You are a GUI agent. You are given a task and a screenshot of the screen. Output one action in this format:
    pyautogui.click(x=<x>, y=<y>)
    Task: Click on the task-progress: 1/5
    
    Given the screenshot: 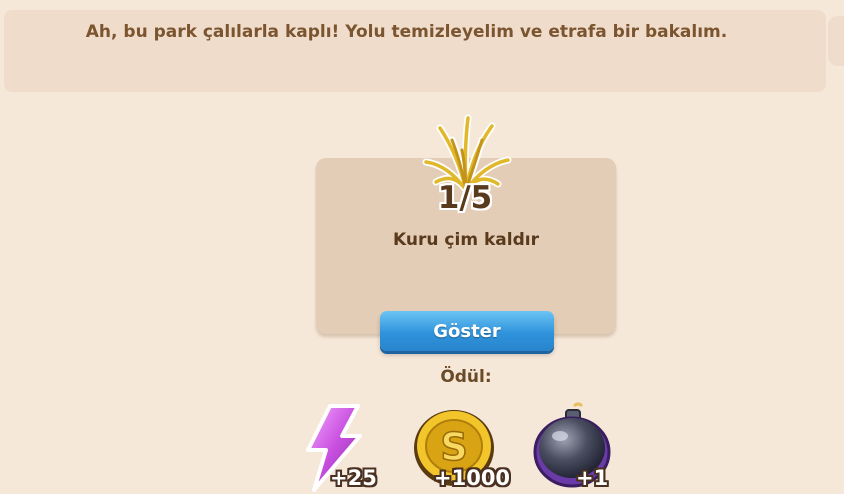 What is the action you would take?
    pyautogui.click(x=465, y=198)
    